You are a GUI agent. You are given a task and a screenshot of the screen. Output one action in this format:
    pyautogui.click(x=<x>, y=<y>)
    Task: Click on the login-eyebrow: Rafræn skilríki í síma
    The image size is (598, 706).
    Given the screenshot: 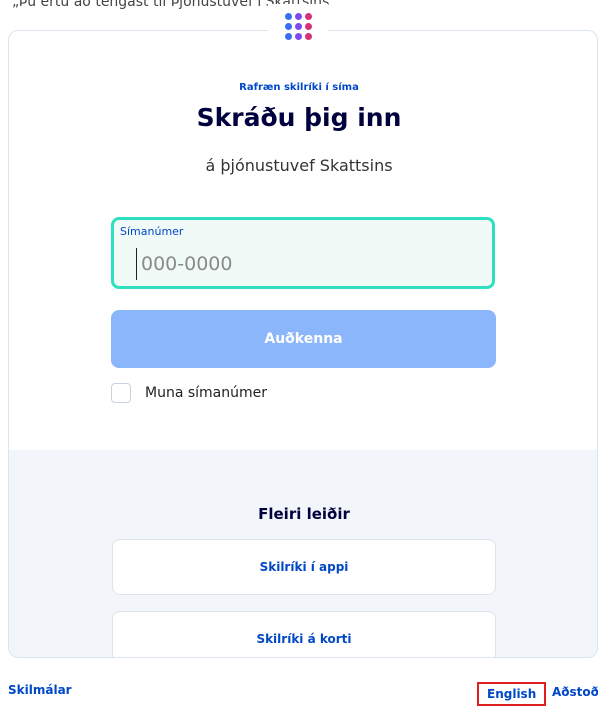 What is the action you would take?
    pyautogui.click(x=299, y=87)
    